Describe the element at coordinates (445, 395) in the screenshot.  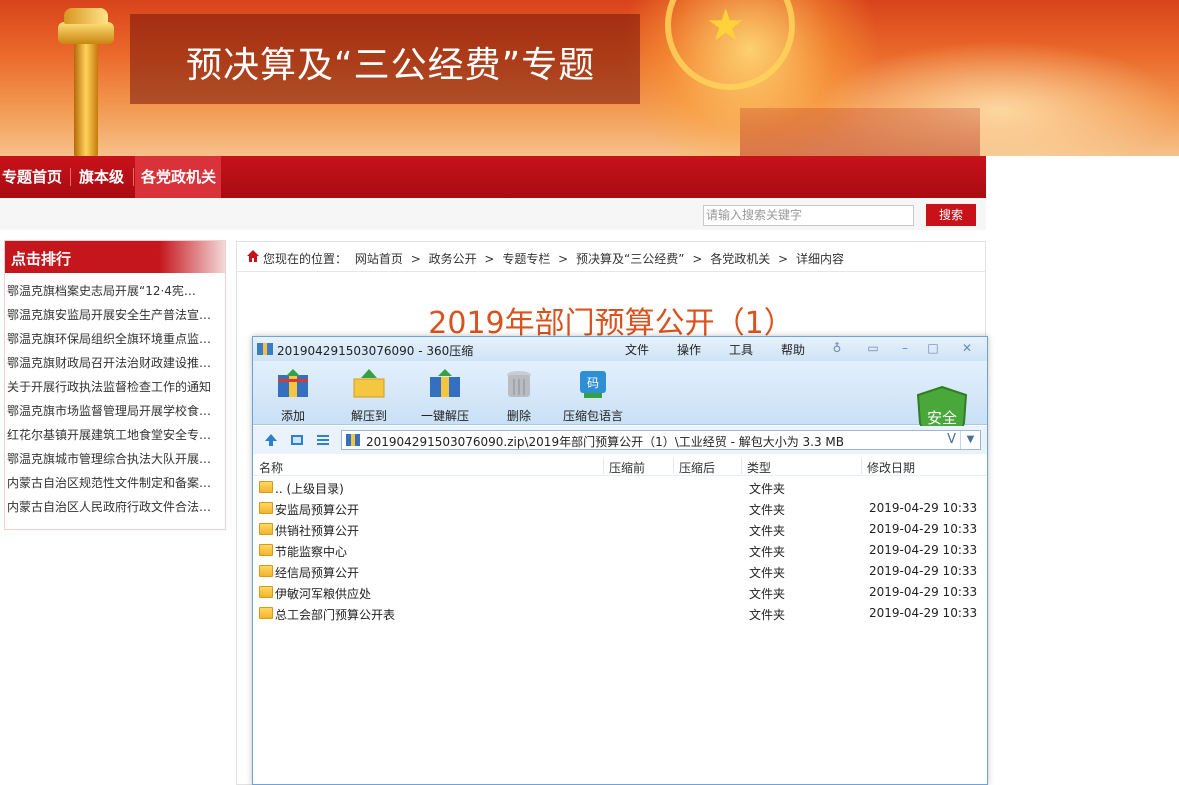
I see `one-click-extract-button: 一键解压` at that location.